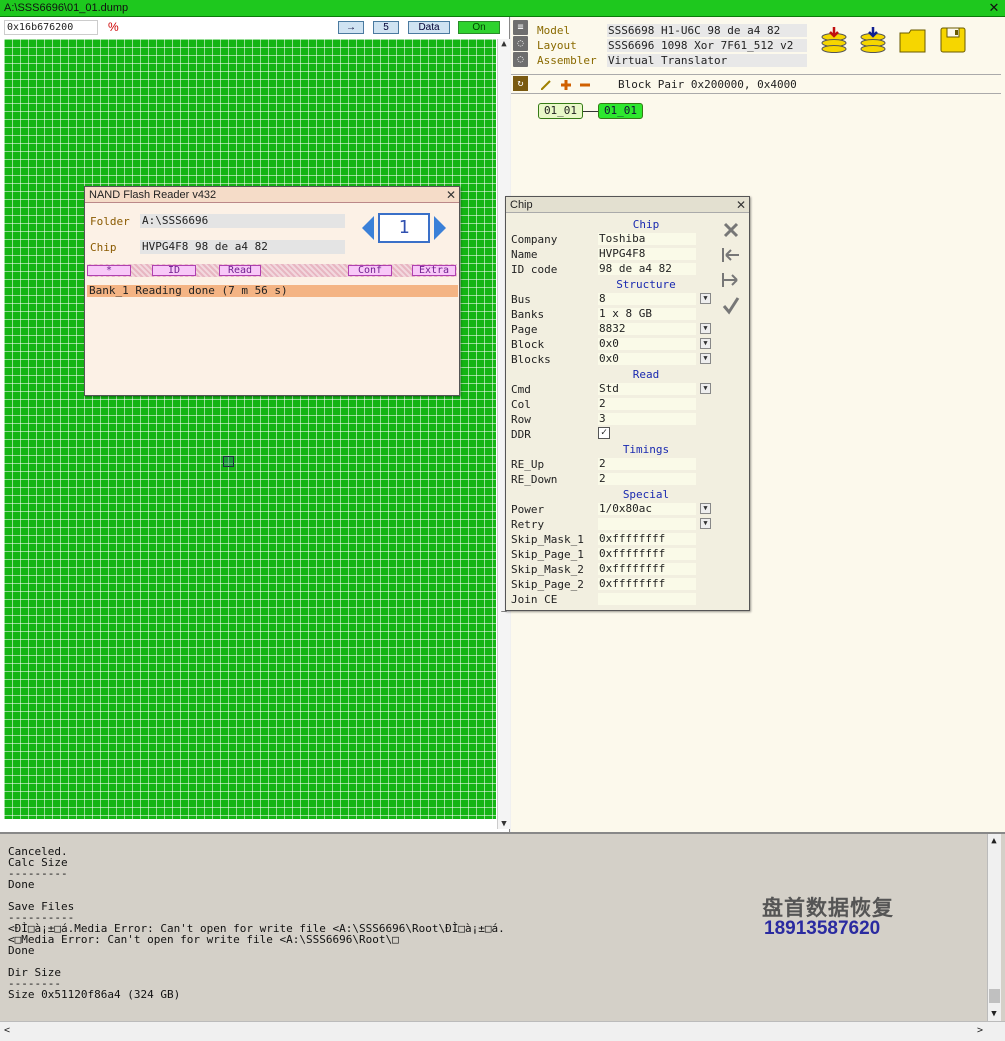 Image resolution: width=1005 pixels, height=1041 pixels. Describe the element at coordinates (705, 523) in the screenshot. I see `retry-dropdown-icon: ▼` at that location.